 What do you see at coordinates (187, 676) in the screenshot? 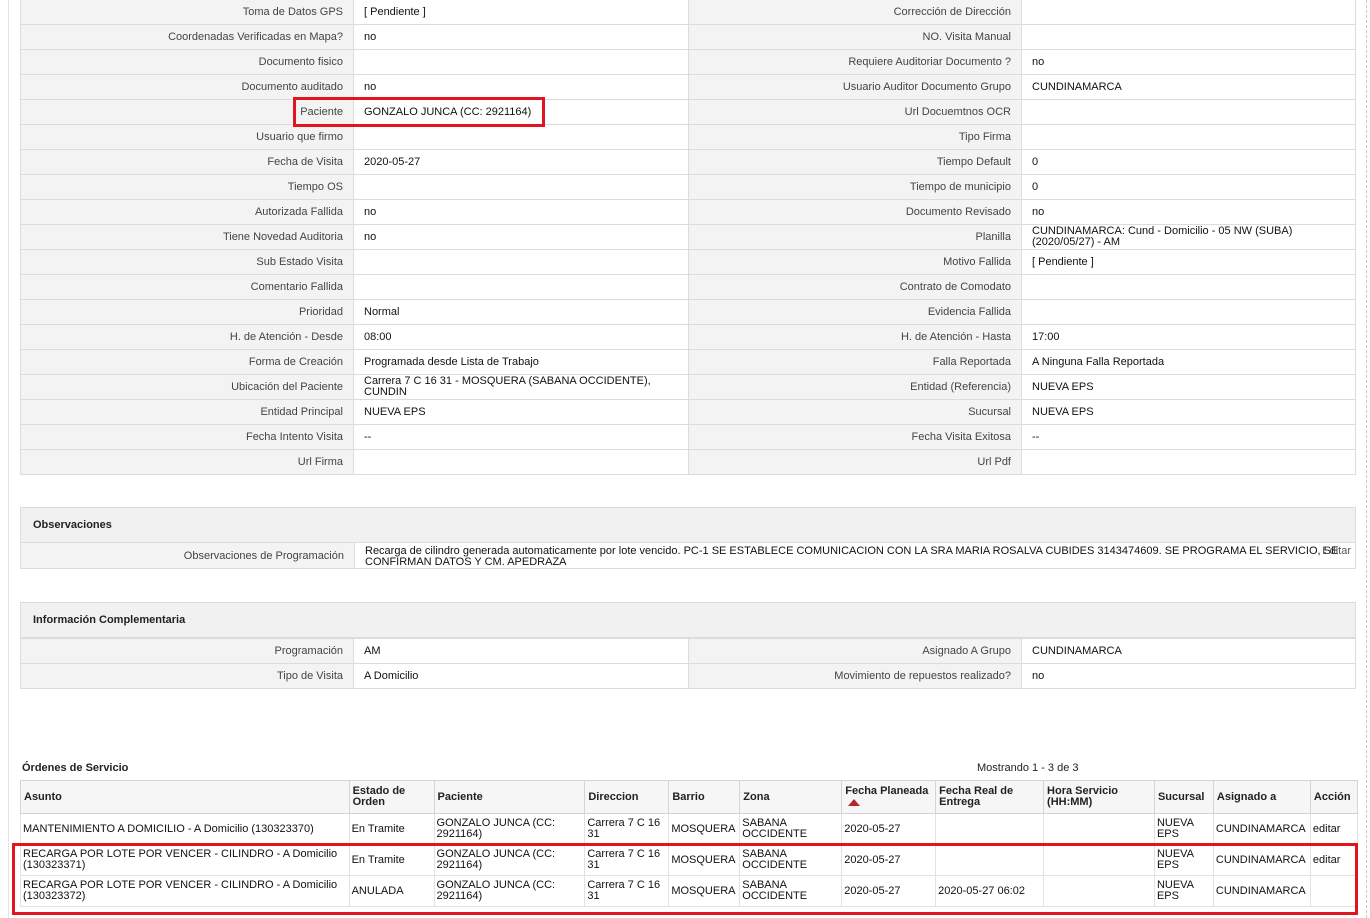
I see `field-label: Tipo de Visita` at bounding box center [187, 676].